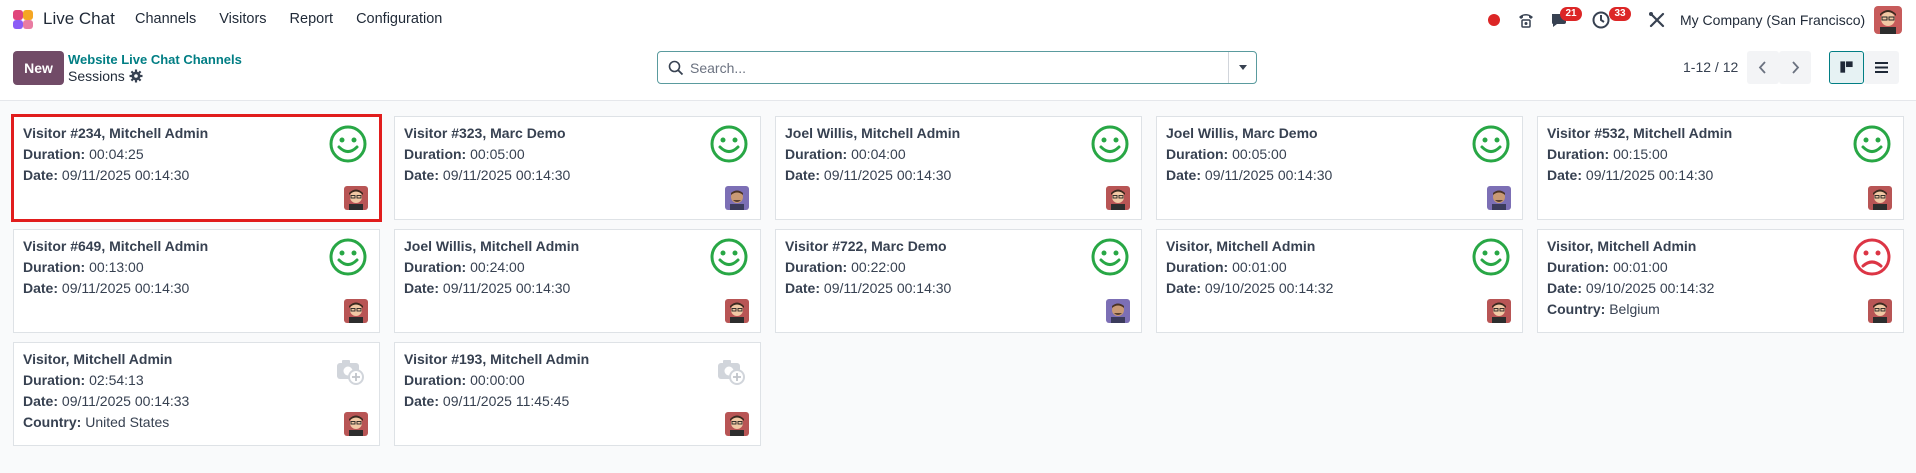 The height and width of the screenshot is (473, 1916). Describe the element at coordinates (155, 59) in the screenshot. I see `breadcrumb-parent-link: Website Live Chat Channels` at that location.